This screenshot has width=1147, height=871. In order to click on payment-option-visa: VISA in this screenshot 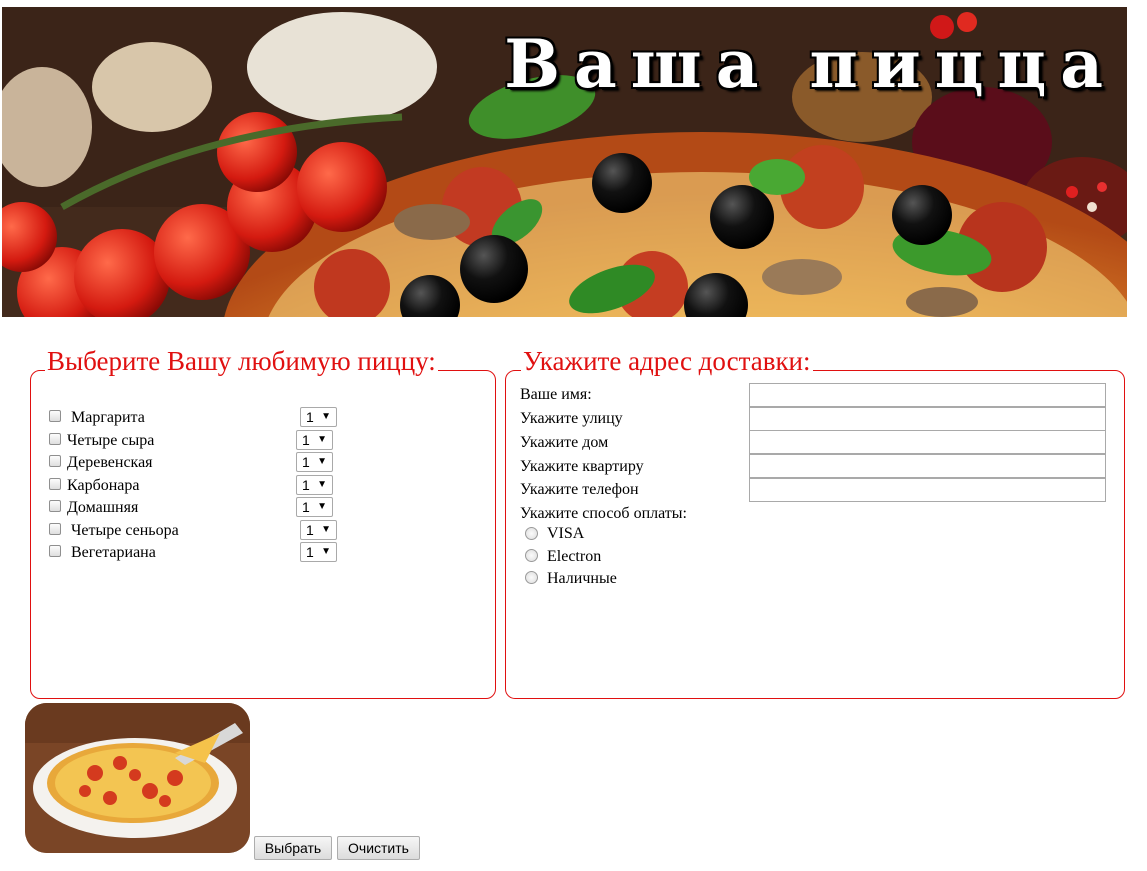, I will do `click(566, 533)`.